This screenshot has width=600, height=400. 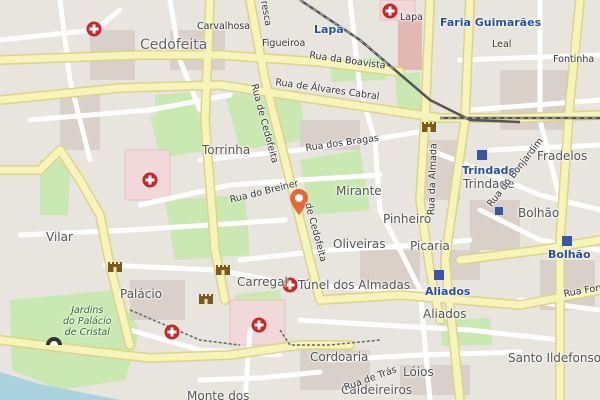 I want to click on label-faria-guimaraes: Faria Guimarães, so click(x=491, y=22).